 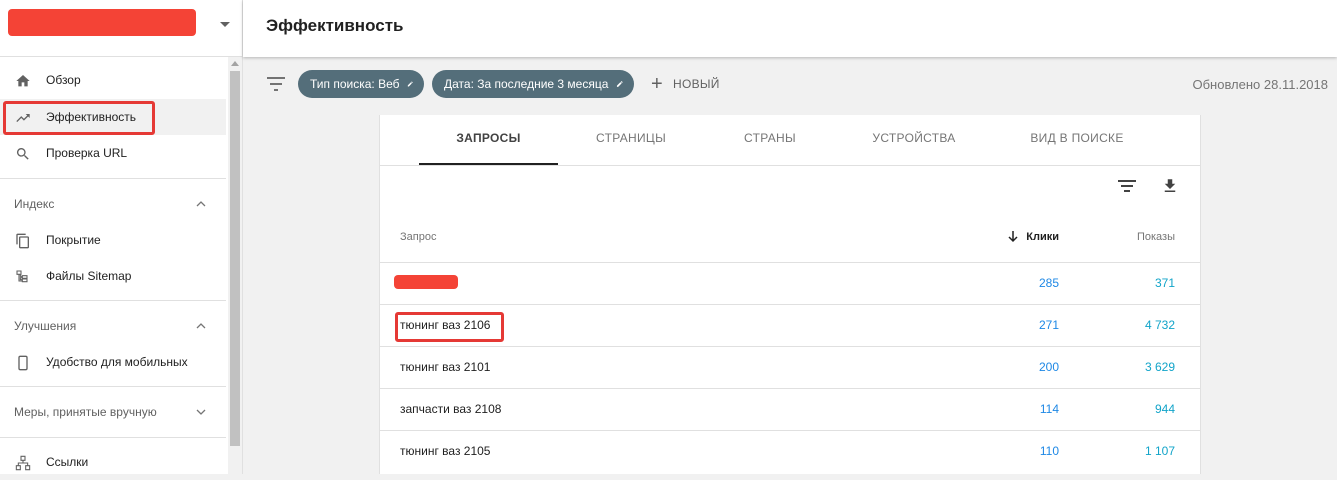 I want to click on property-selector, so click(x=121, y=28).